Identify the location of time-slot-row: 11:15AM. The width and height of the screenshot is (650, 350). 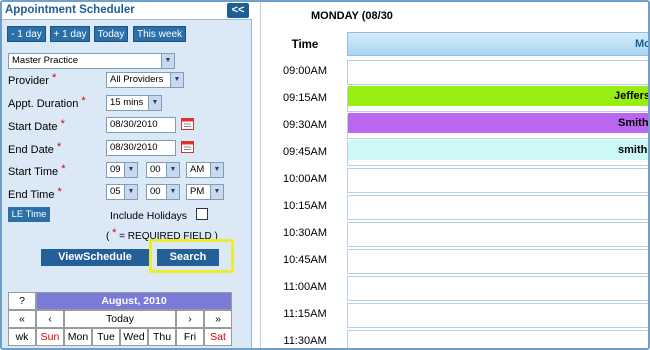
(459, 315).